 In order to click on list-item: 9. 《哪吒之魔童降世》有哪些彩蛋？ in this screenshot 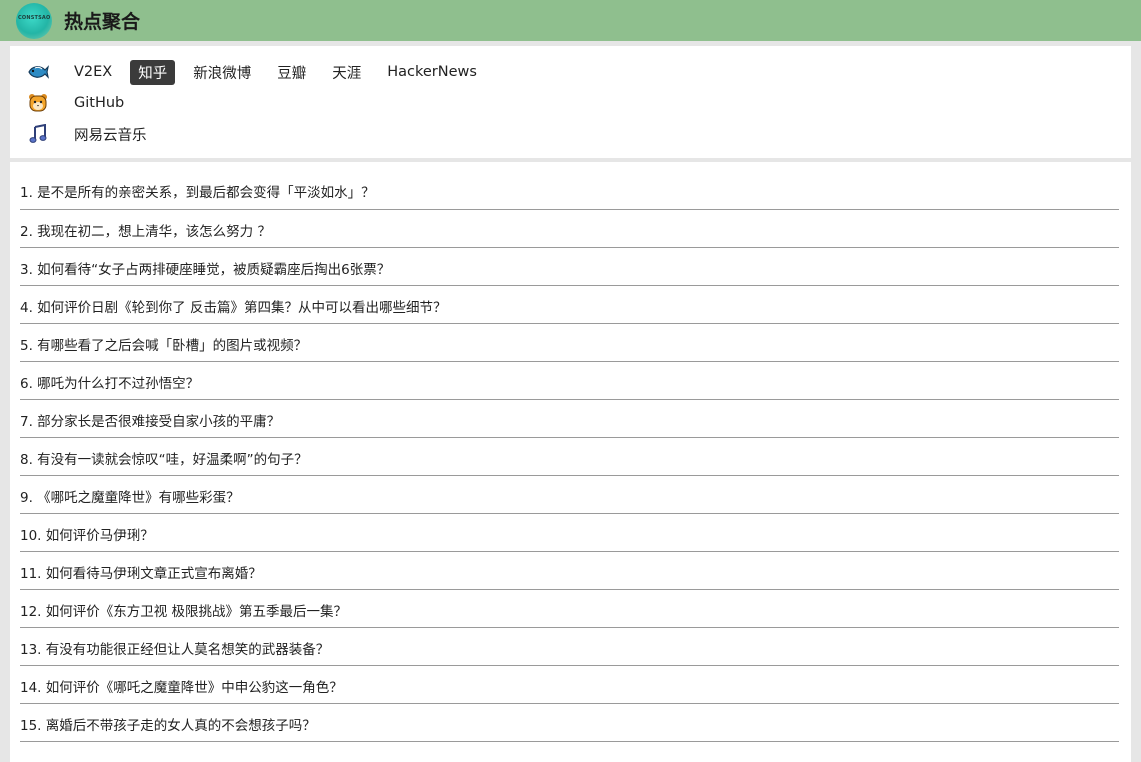, I will do `click(569, 495)`.